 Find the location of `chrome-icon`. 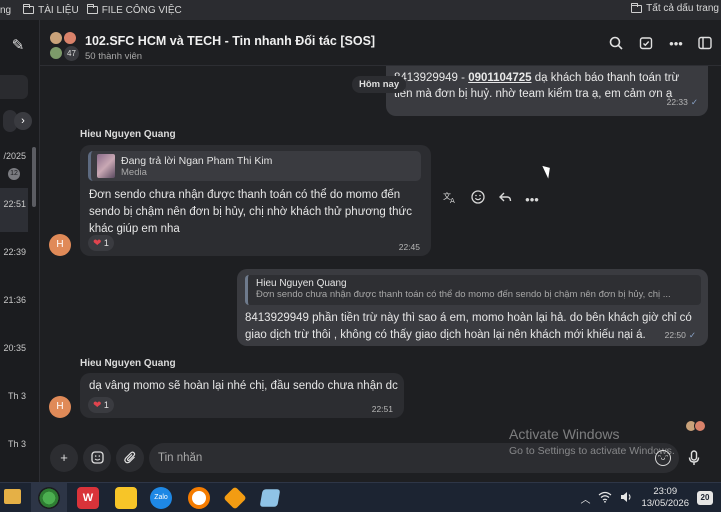

chrome-icon is located at coordinates (49, 498).